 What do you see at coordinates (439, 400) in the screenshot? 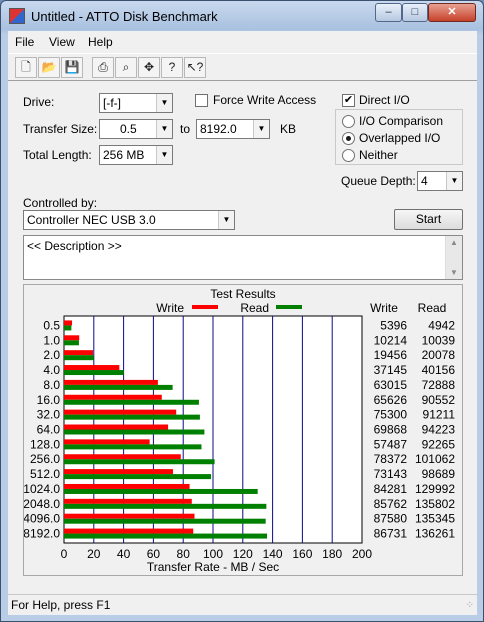
I see `read-value: 90552` at bounding box center [439, 400].